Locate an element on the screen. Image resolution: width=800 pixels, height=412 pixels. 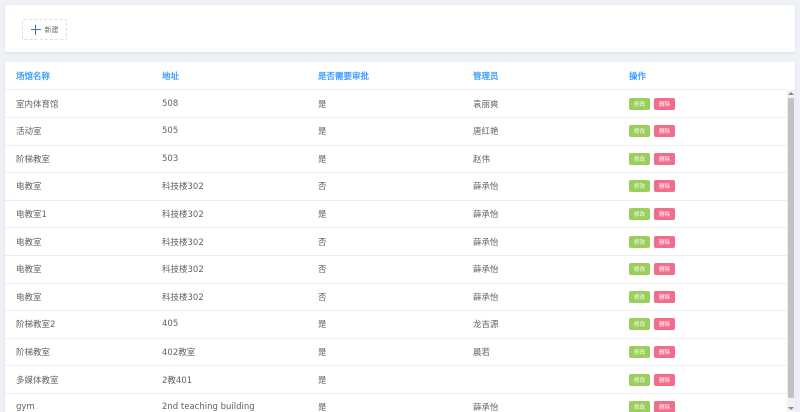
plus-icon is located at coordinates (35, 29).